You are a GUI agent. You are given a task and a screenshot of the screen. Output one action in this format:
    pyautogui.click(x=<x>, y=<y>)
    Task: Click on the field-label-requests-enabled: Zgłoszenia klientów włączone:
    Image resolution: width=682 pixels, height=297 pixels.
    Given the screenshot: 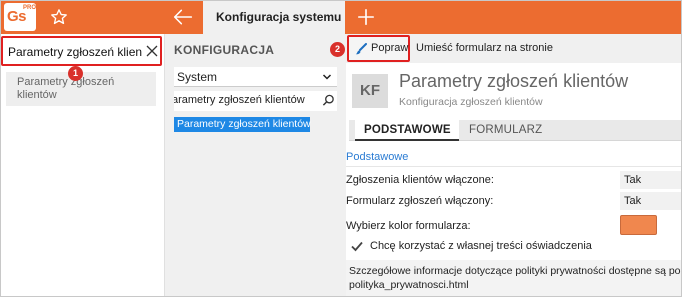 What is the action you would take?
    pyautogui.click(x=420, y=180)
    